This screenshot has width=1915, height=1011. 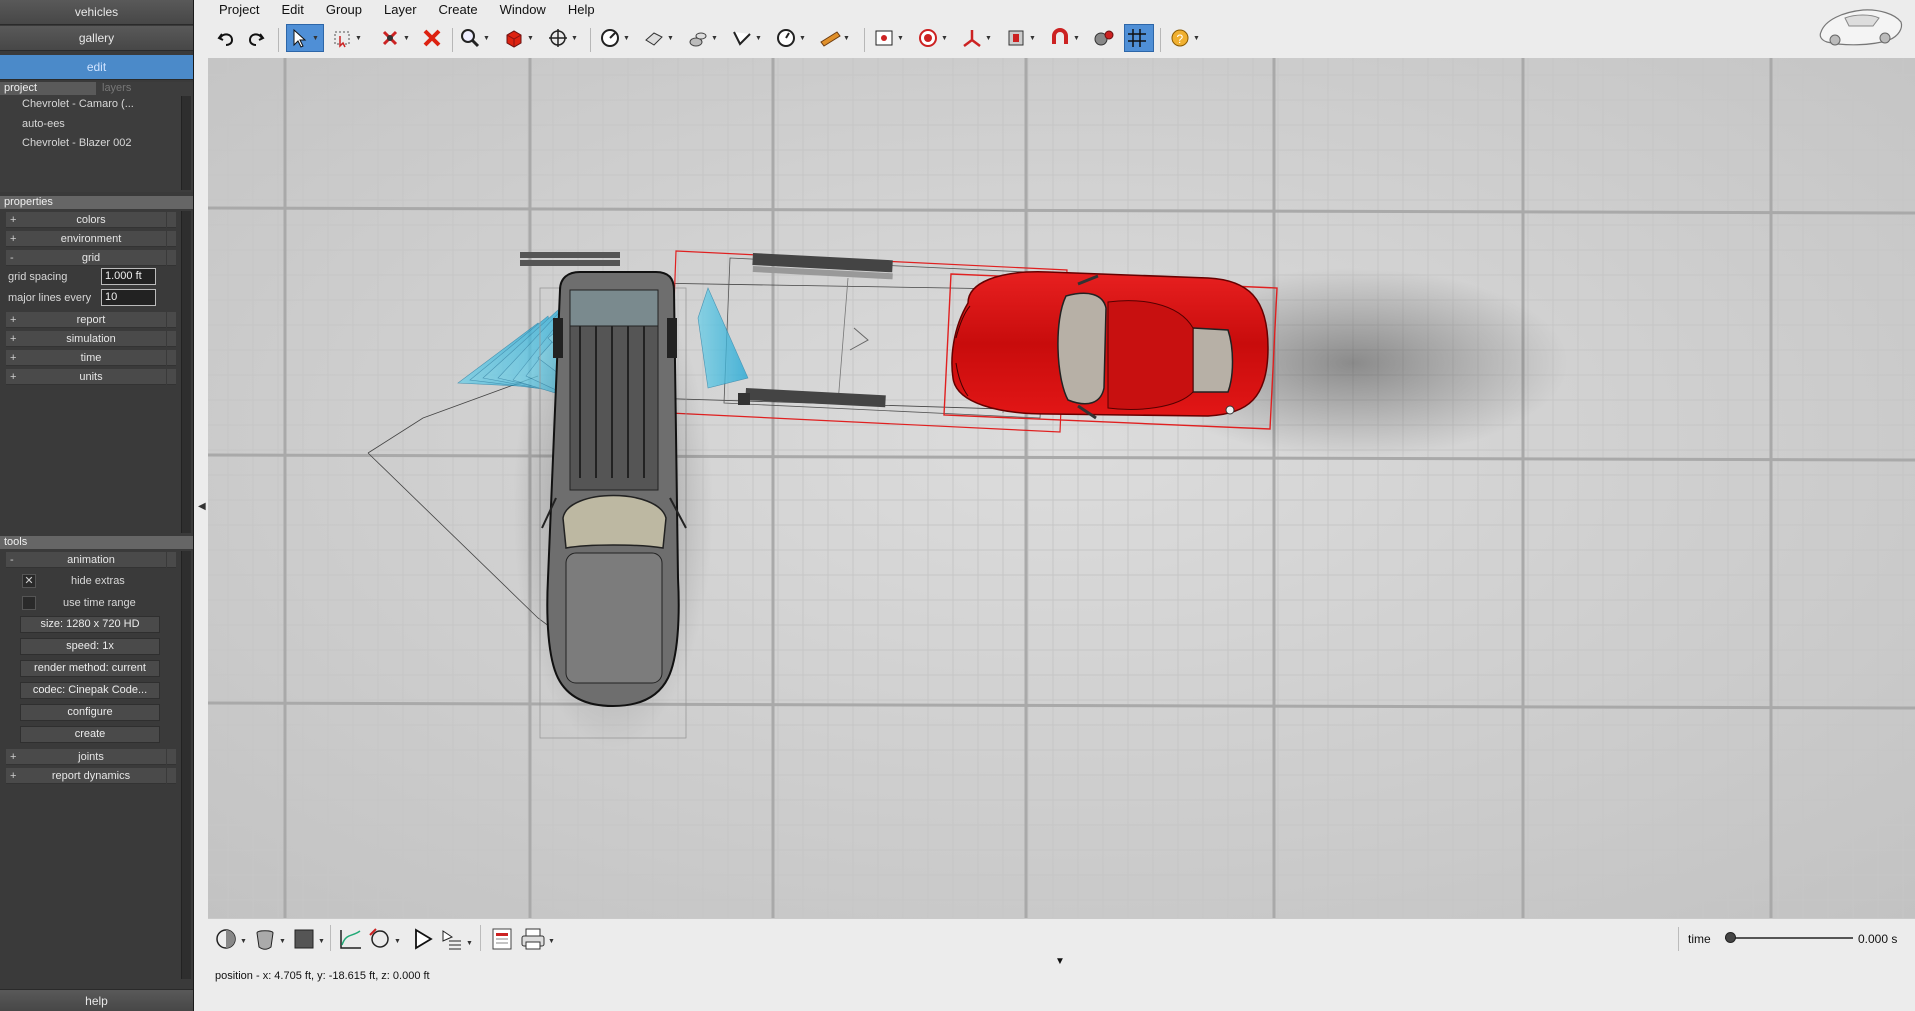 I want to click on camera-button: ▼, so click(x=891, y=38).